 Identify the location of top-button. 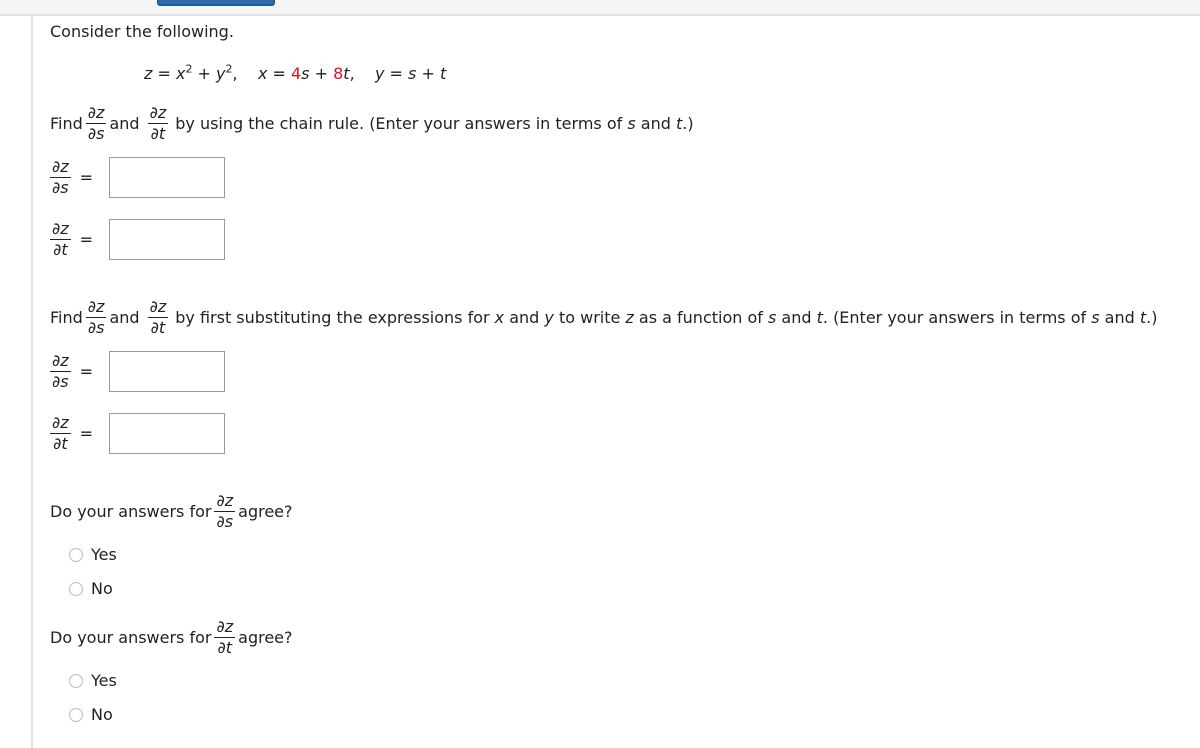
(216, 3).